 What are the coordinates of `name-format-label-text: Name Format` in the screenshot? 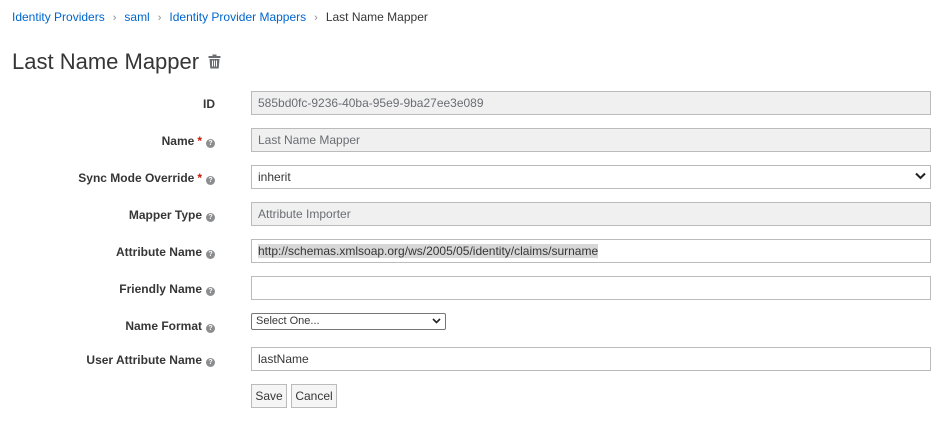 It's located at (163, 326).